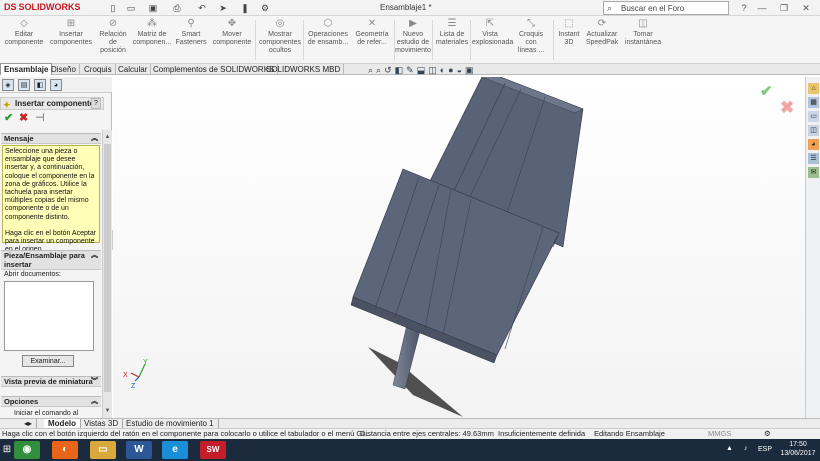 The image size is (820, 461). What do you see at coordinates (813, 158) in the screenshot?
I see `custom-properties-icon: ☰` at bounding box center [813, 158].